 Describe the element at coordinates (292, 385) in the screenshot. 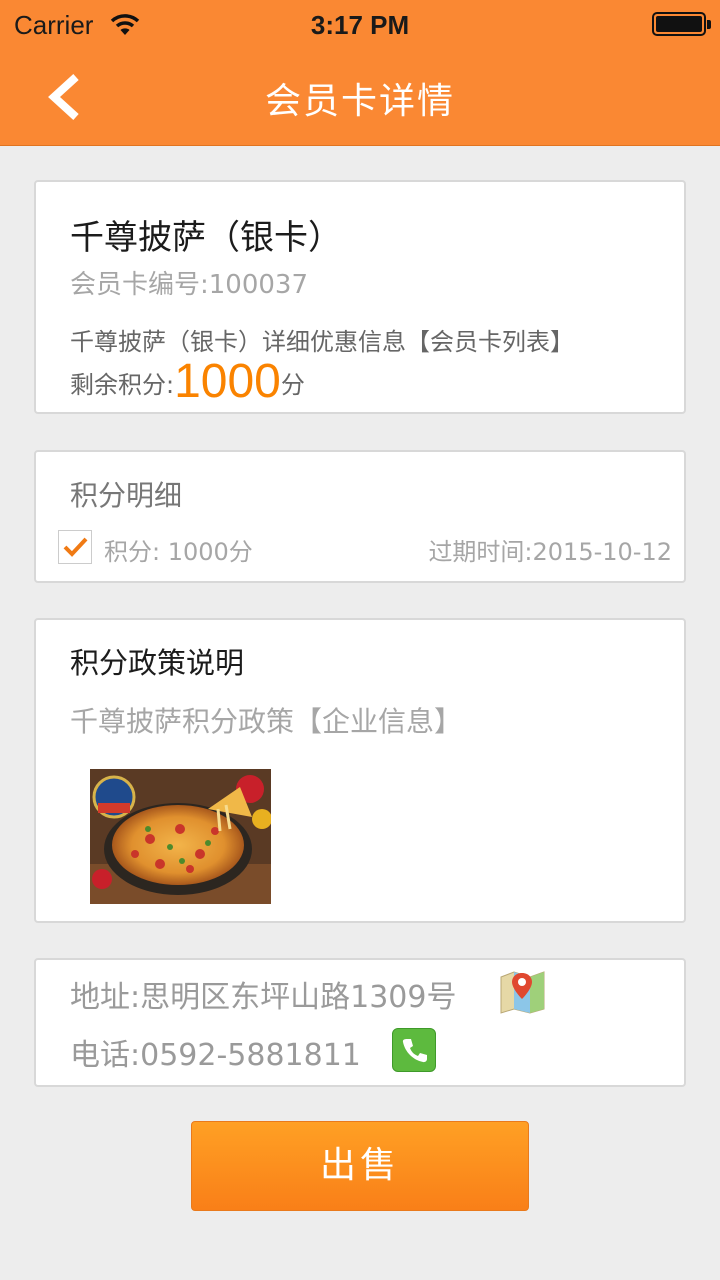

I see `points-unit: 分` at that location.